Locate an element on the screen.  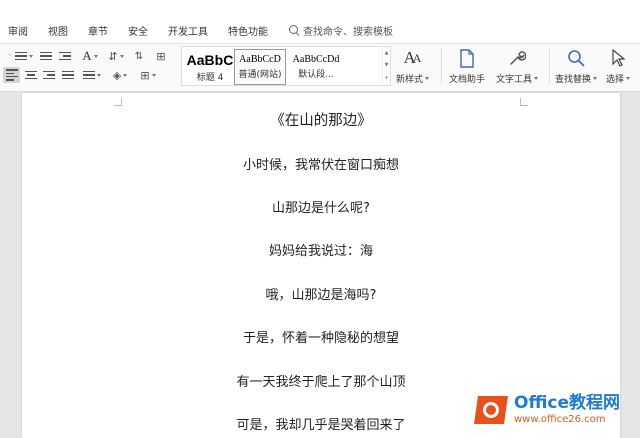
style-gallery-scroll: ▲ ▼ ▾ is located at coordinates (386, 66).